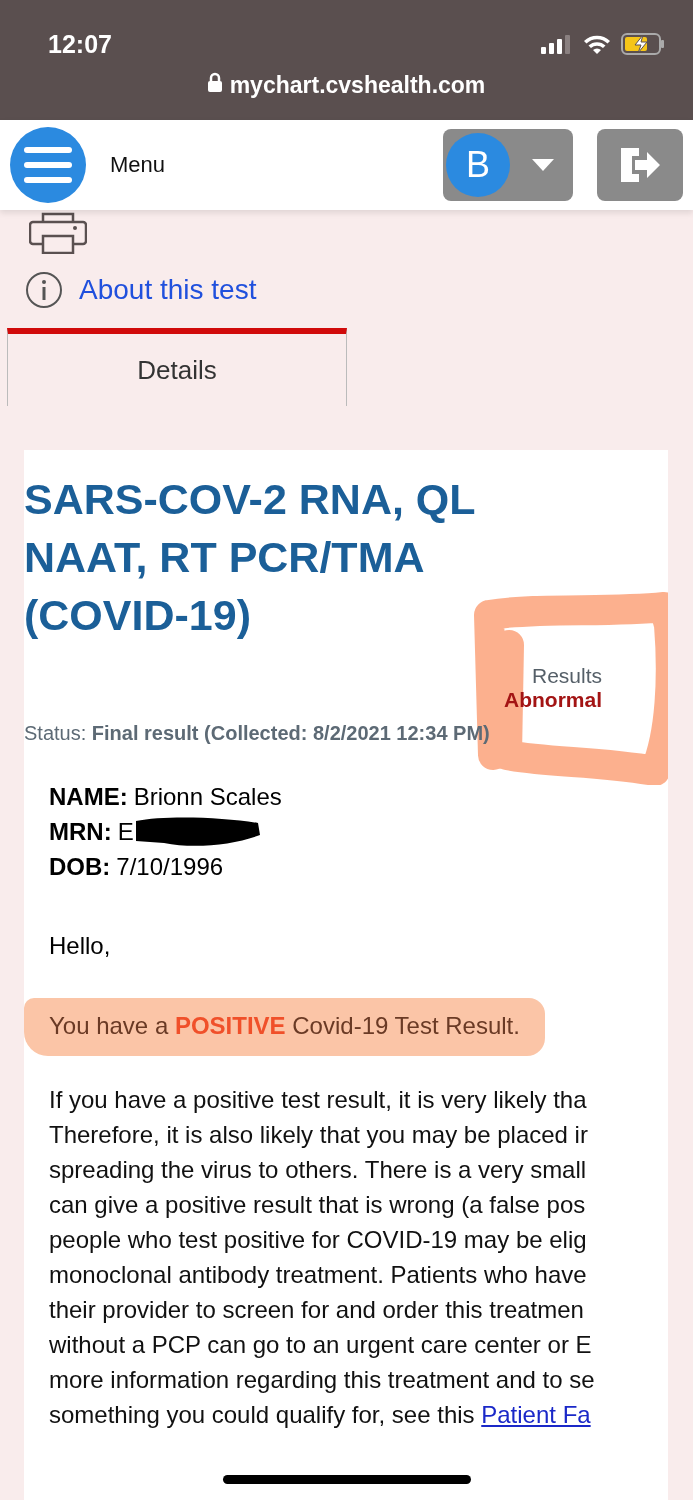 Image resolution: width=693 pixels, height=1500 pixels. I want to click on details-tab: Details, so click(177, 367).